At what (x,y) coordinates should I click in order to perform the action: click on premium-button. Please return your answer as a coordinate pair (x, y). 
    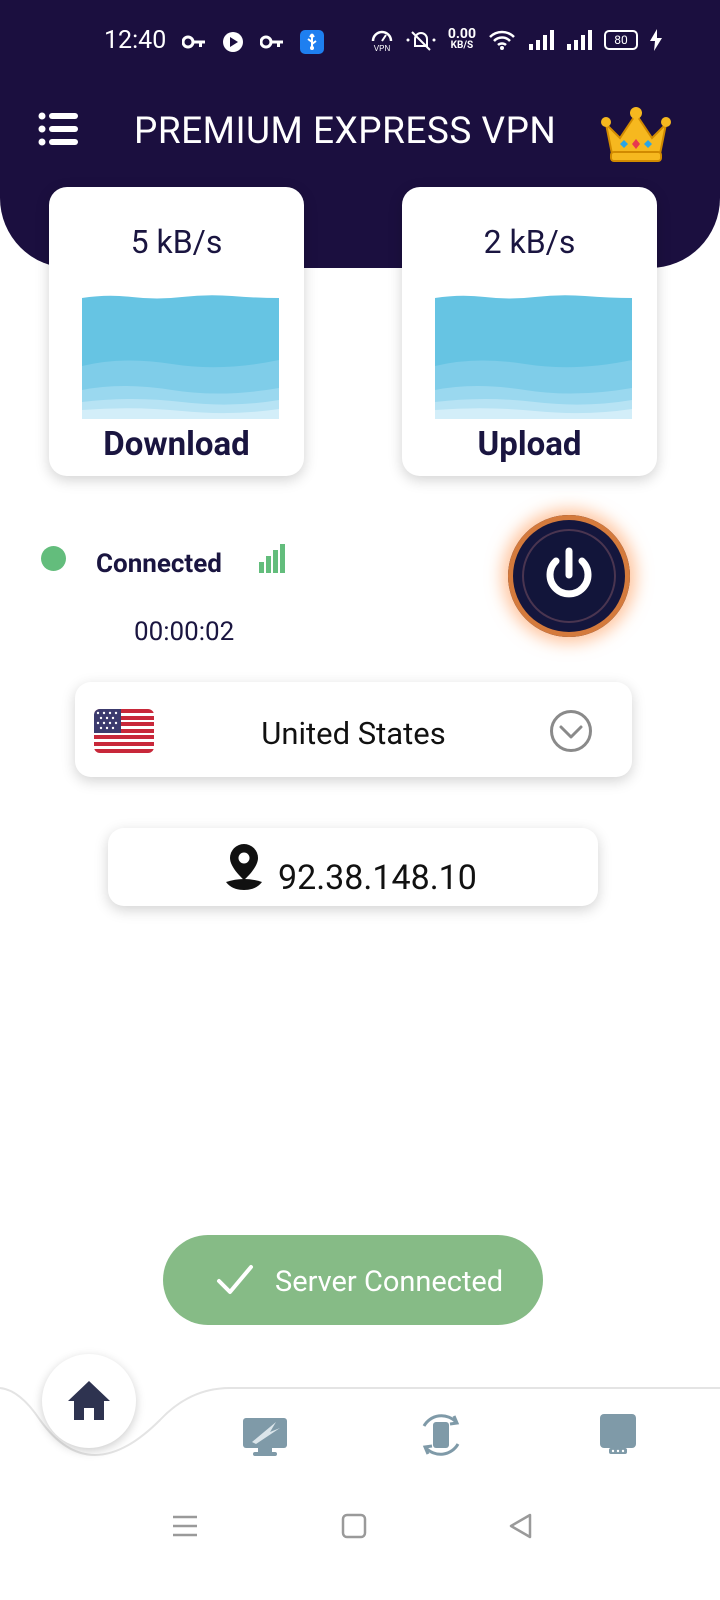
    Looking at the image, I should click on (636, 135).